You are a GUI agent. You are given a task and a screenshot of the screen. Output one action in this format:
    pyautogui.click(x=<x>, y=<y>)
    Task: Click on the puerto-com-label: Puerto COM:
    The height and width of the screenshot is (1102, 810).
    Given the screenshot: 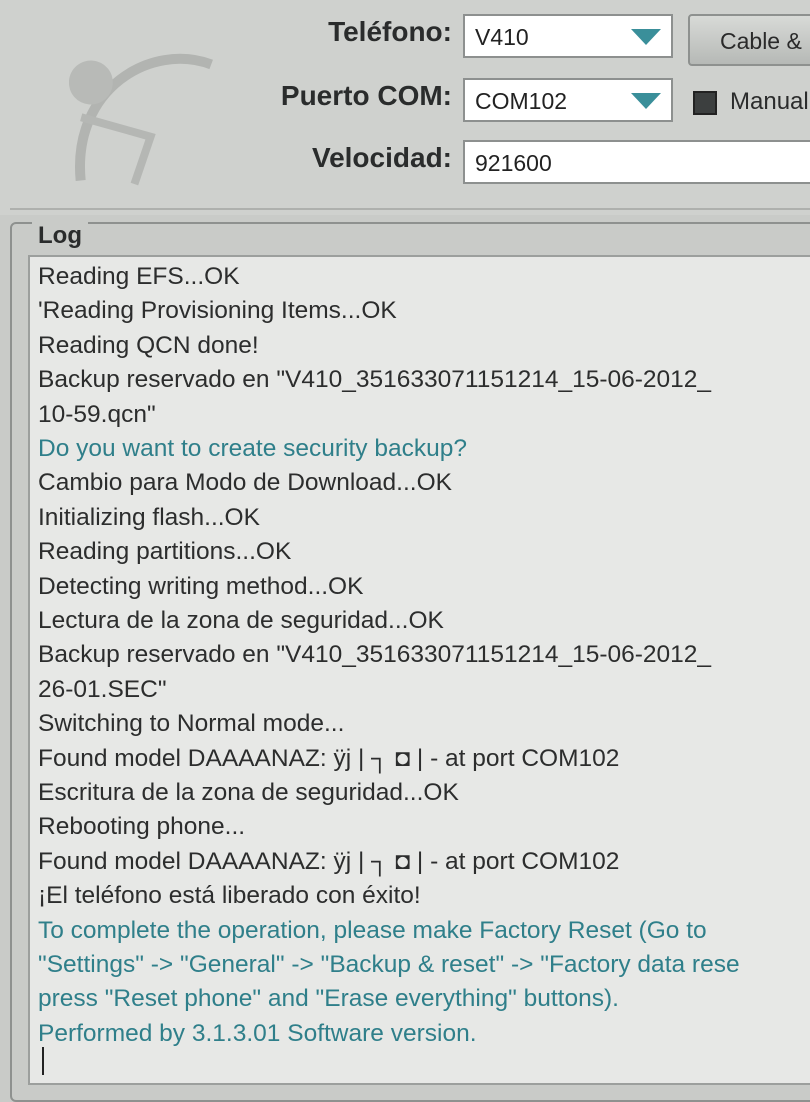 What is the action you would take?
    pyautogui.click(x=366, y=95)
    